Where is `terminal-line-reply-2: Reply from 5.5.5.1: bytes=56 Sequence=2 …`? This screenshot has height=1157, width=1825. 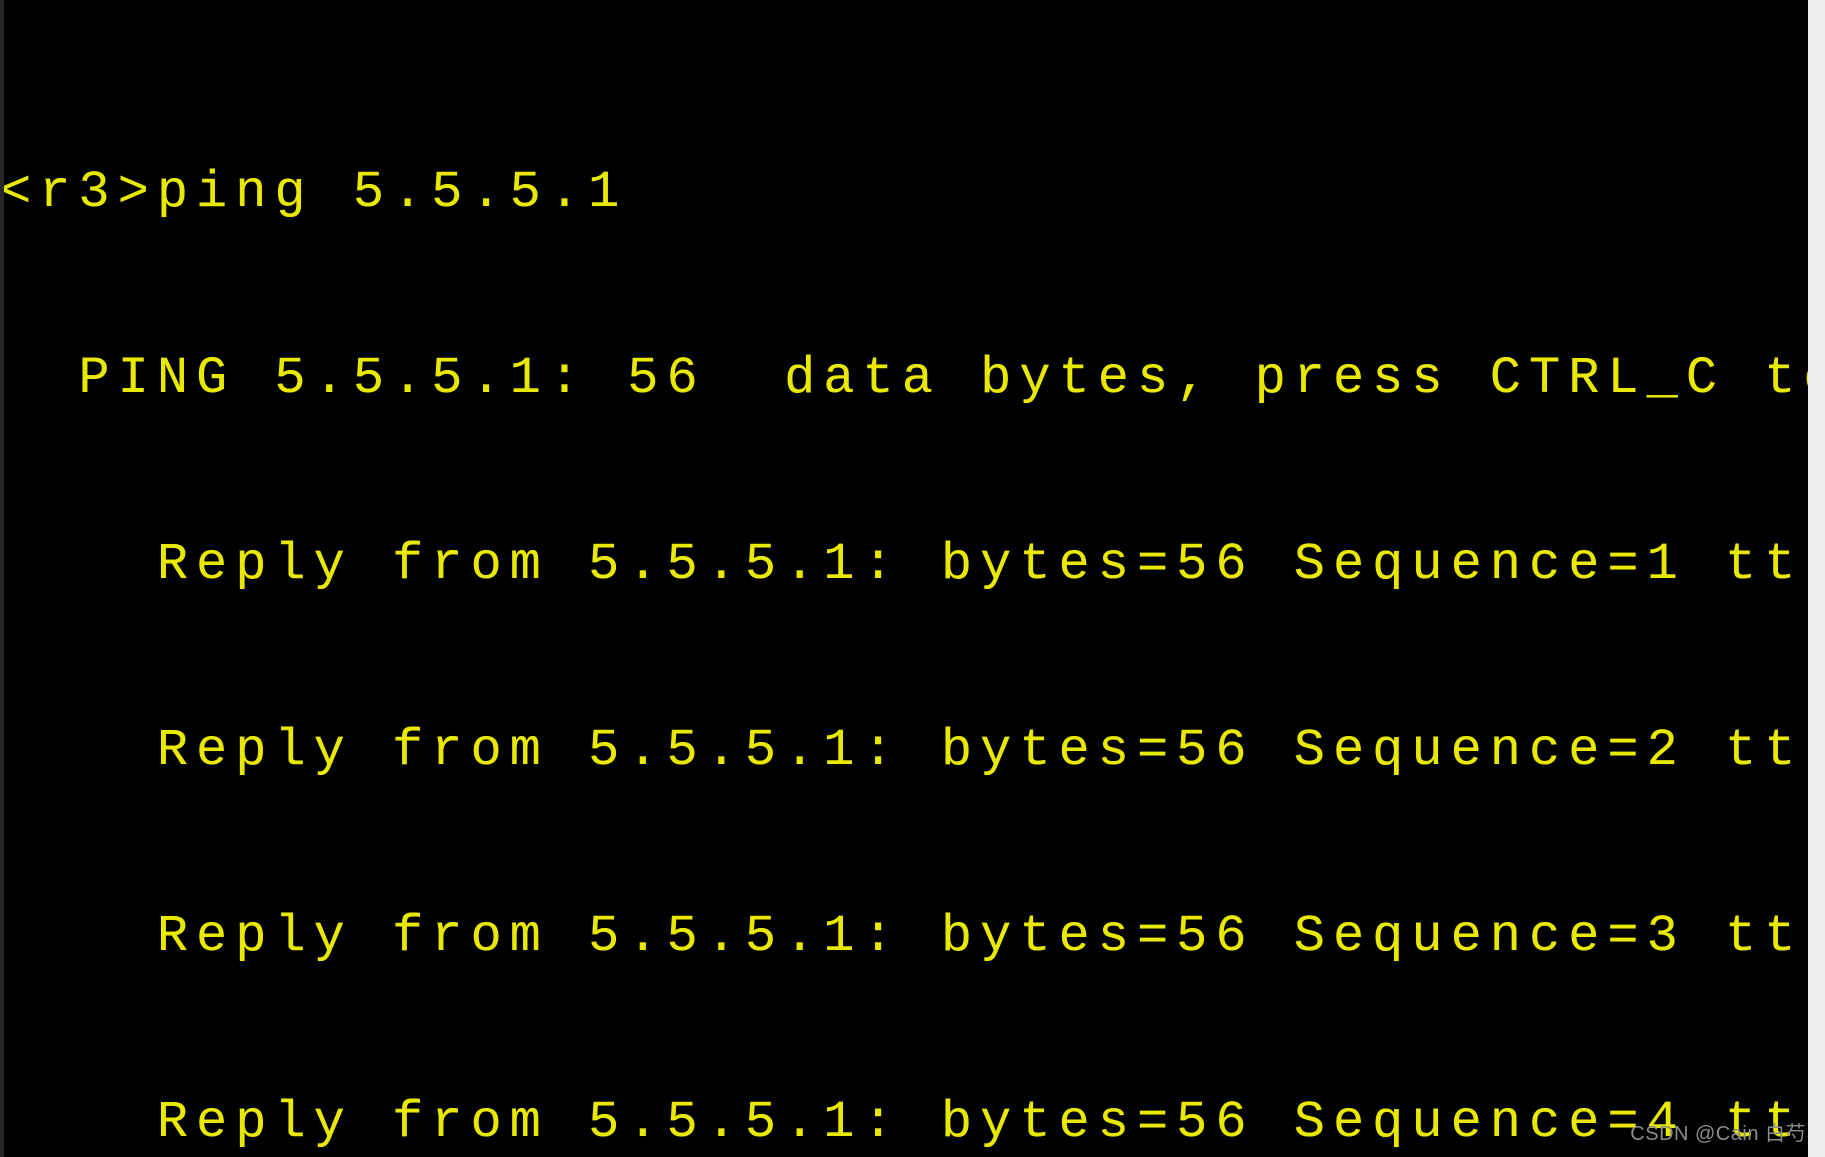
terminal-line-reply-2: Reply from 5.5.5.1: bytes=56 Sequence=2 … is located at coordinates (912, 750).